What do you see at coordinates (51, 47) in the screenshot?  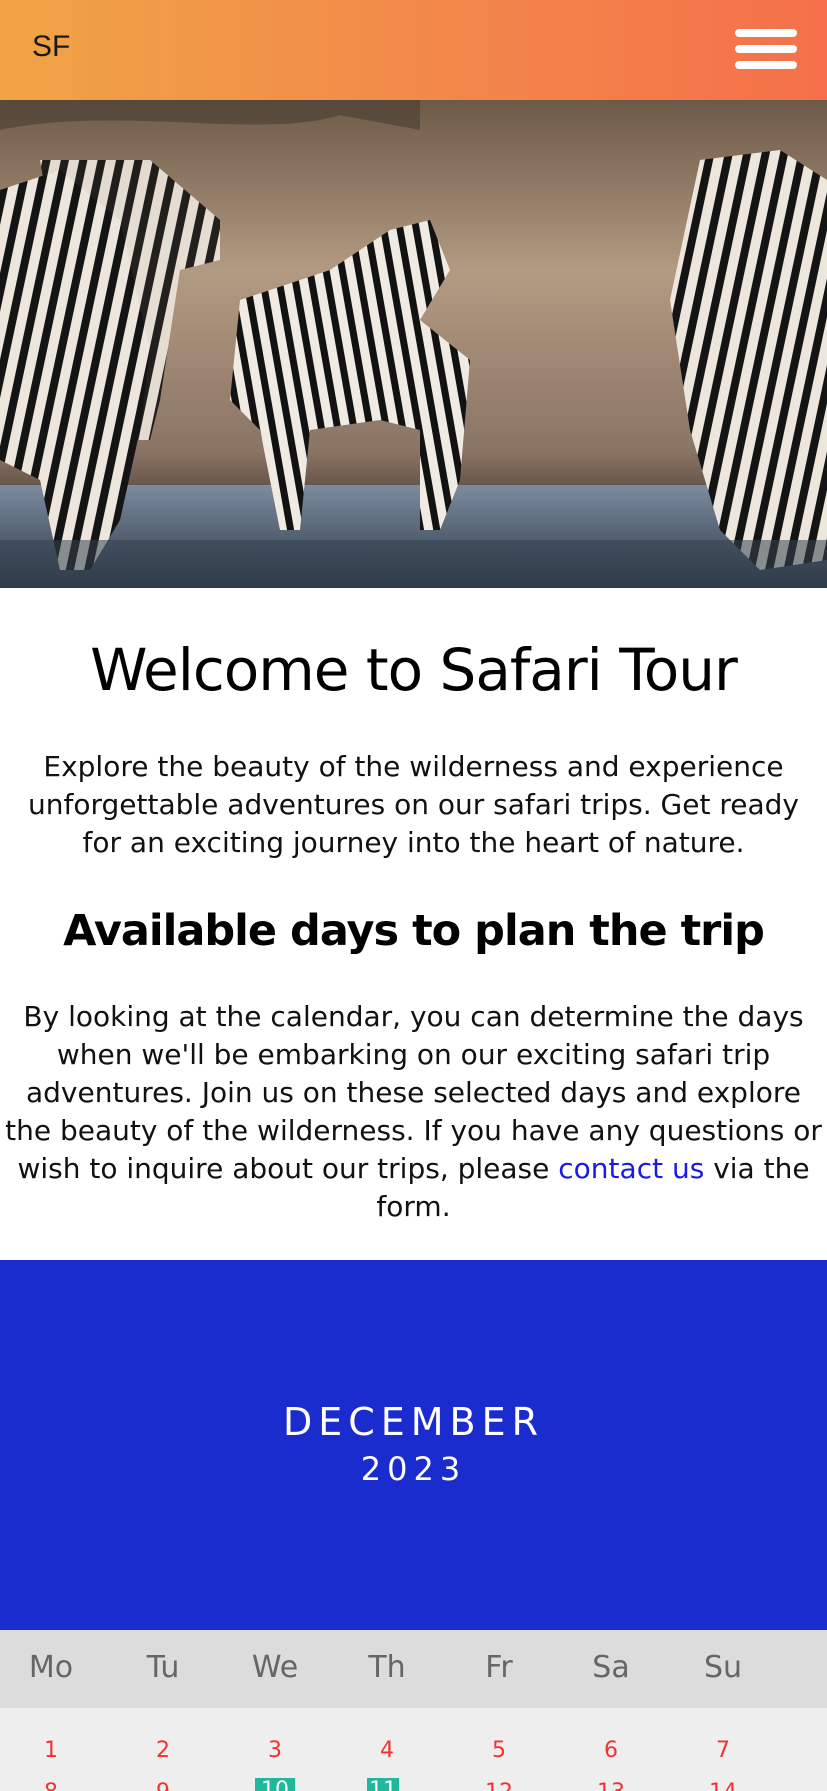 I see `site-logo: SF` at bounding box center [51, 47].